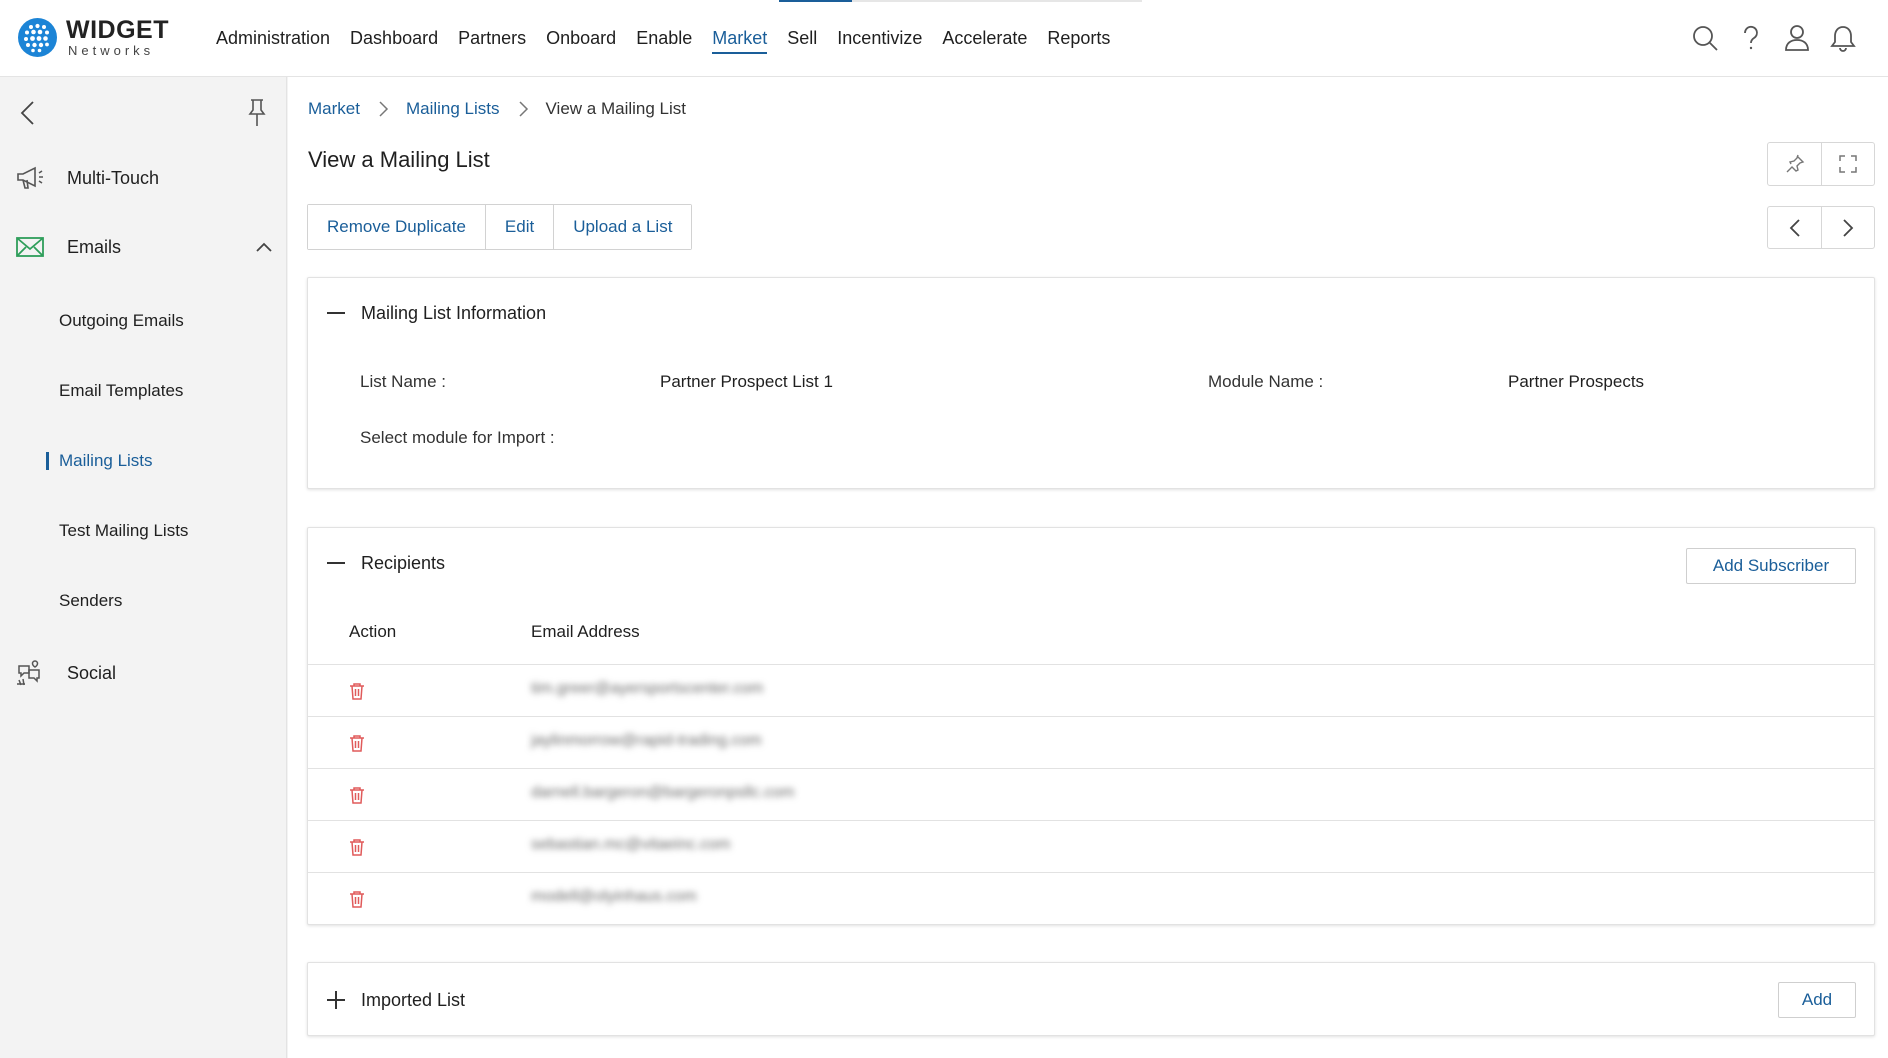 This screenshot has height=1058, width=1888. Describe the element at coordinates (647, 688) in the screenshot. I see `email-address: tim.greer@ayersportscenter.com` at that location.